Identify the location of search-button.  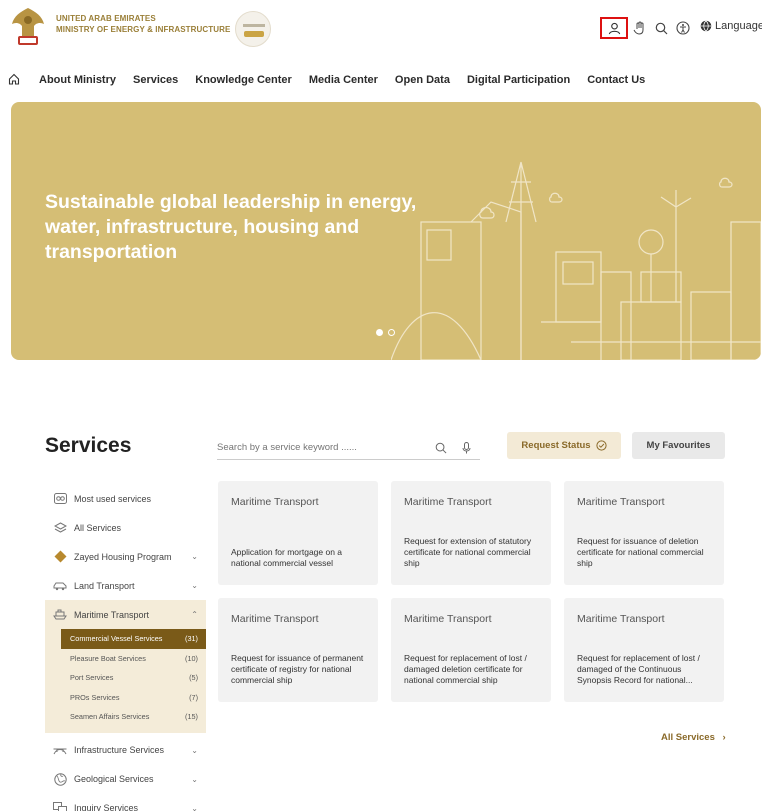
(661, 28).